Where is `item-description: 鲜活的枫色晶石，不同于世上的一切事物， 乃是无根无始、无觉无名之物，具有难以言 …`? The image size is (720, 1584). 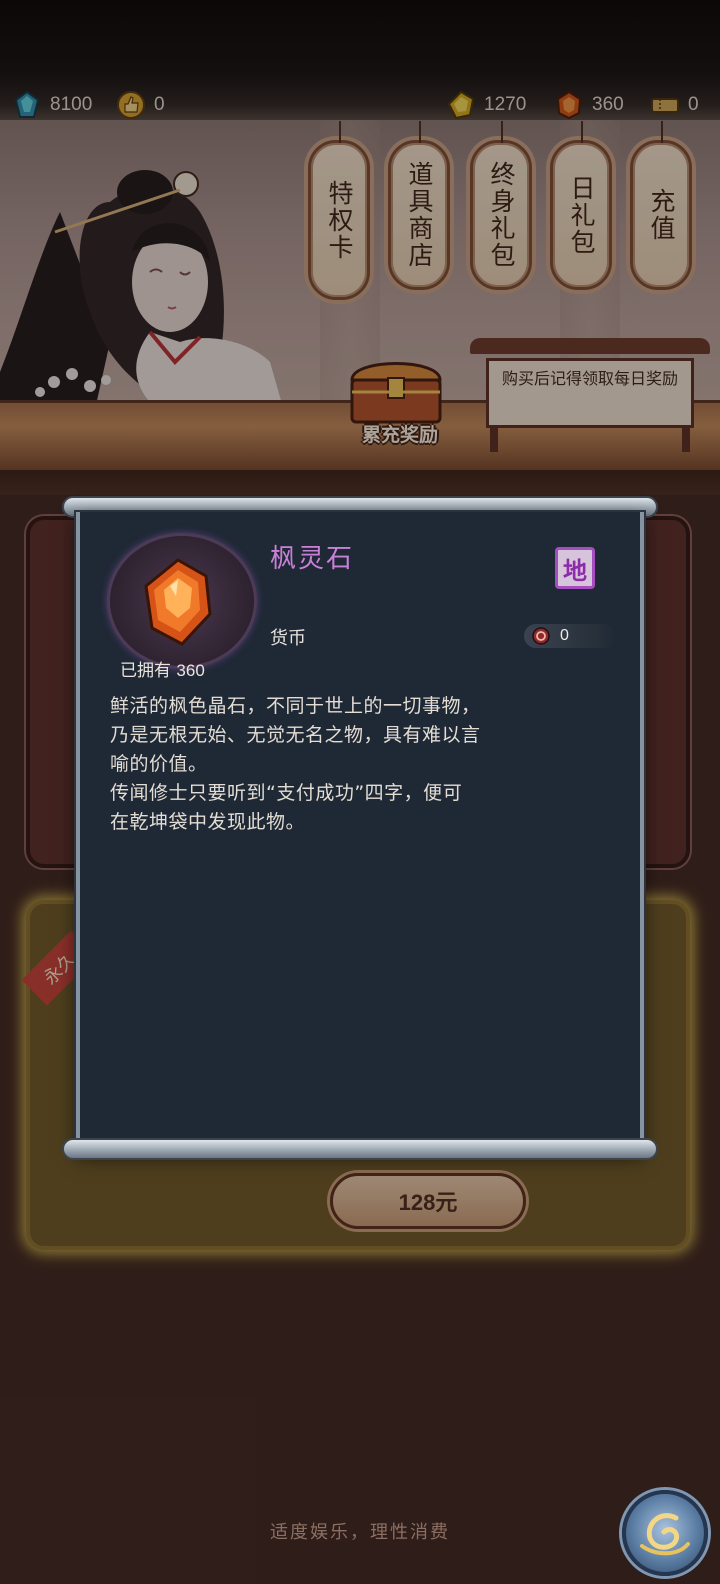 item-description: 鲜活的枫色晶石，不同于世上的一切事物， 乃是无根无始、无觉无名之物，具有难以言 … is located at coordinates (365, 764).